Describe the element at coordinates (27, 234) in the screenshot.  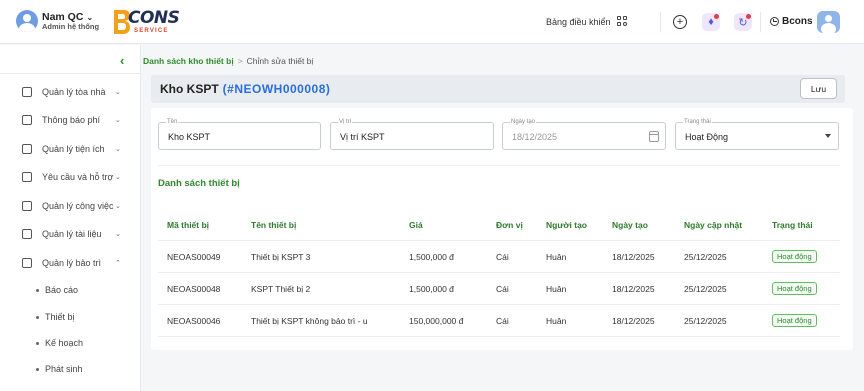
I see `document-icon` at that location.